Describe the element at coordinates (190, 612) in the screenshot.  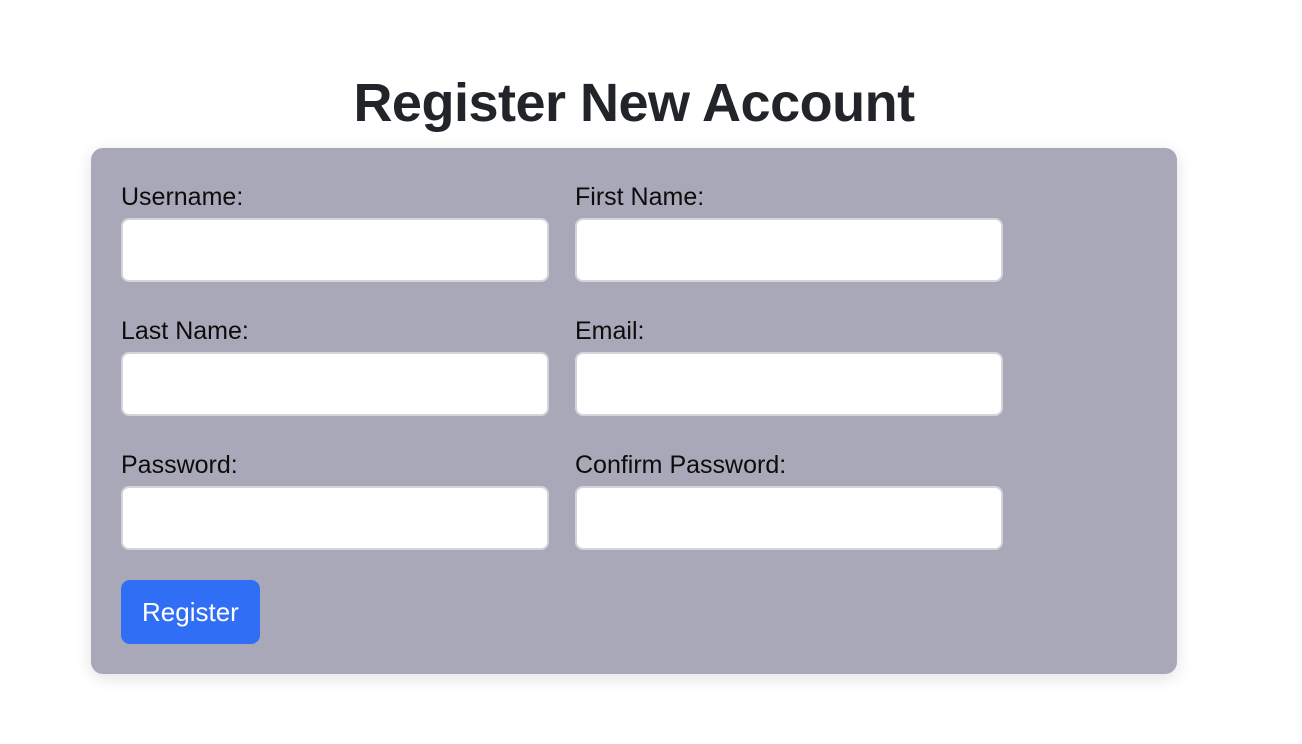
I see `register-button: Register` at that location.